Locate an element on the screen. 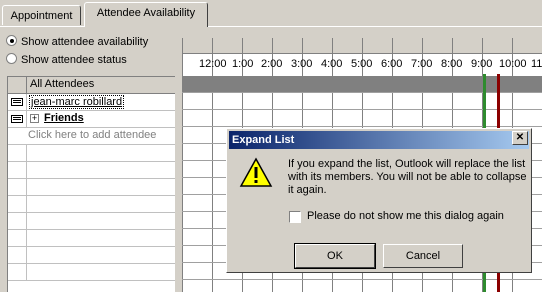 Image resolution: width=542 pixels, height=292 pixels. attendee-name: jean-marc robillard is located at coordinates (77, 102).